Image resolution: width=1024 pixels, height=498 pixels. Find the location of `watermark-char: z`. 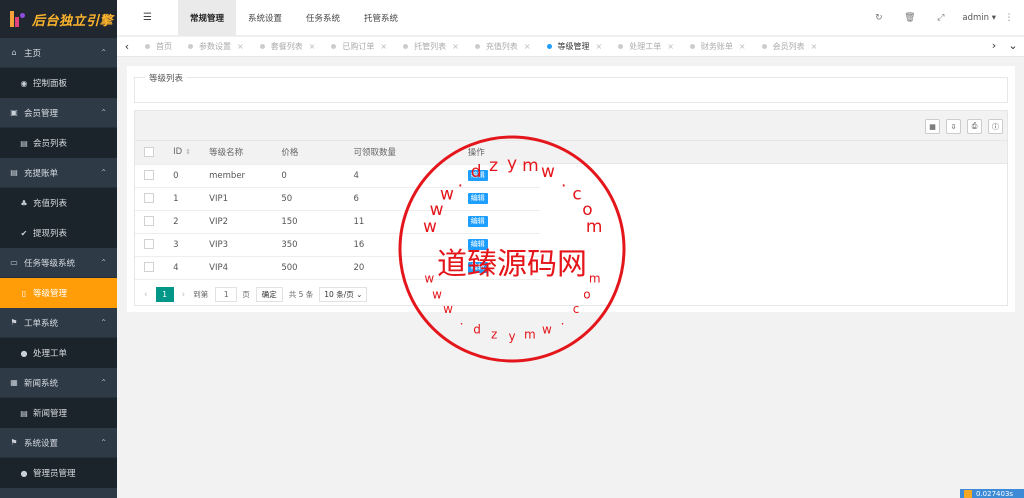

watermark-char: z is located at coordinates (494, 335).